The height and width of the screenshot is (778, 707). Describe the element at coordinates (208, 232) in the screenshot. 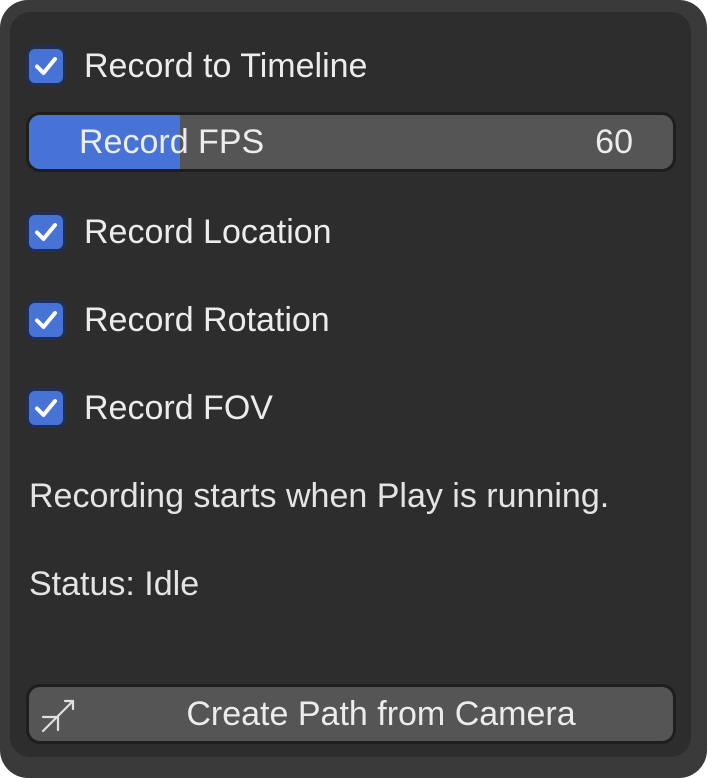

I see `record-location-label: Record Location` at that location.